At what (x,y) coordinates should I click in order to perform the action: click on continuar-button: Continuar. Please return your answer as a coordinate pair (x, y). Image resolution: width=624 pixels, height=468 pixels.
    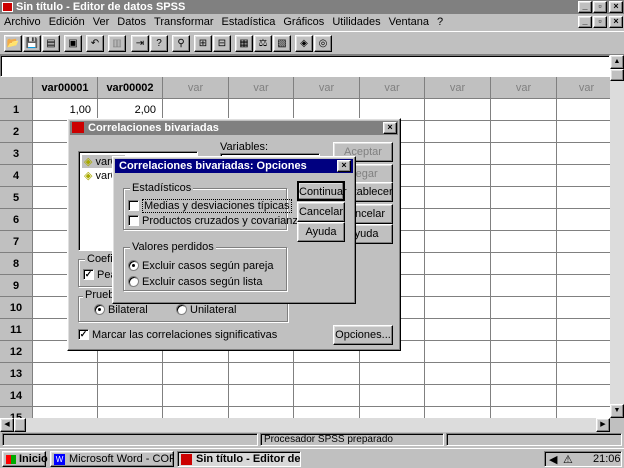
    Looking at the image, I should click on (322, 191).